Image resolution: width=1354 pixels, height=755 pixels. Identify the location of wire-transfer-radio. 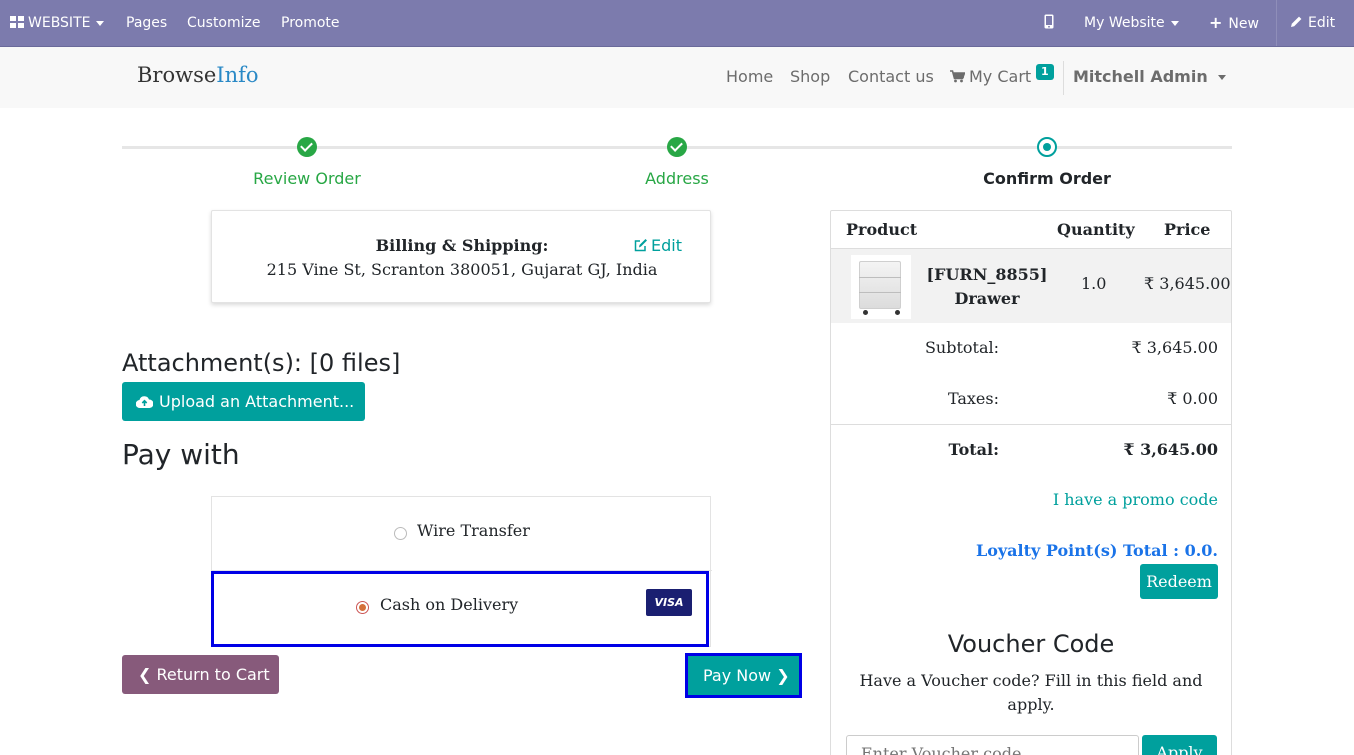
(400, 533).